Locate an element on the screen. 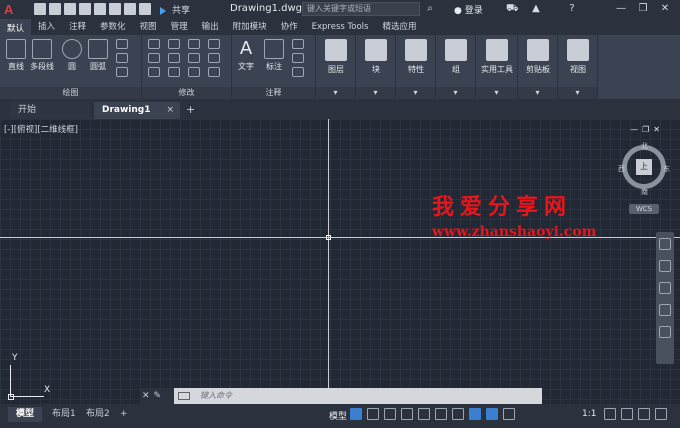  properties-button: 特性 is located at coordinates (416, 56).